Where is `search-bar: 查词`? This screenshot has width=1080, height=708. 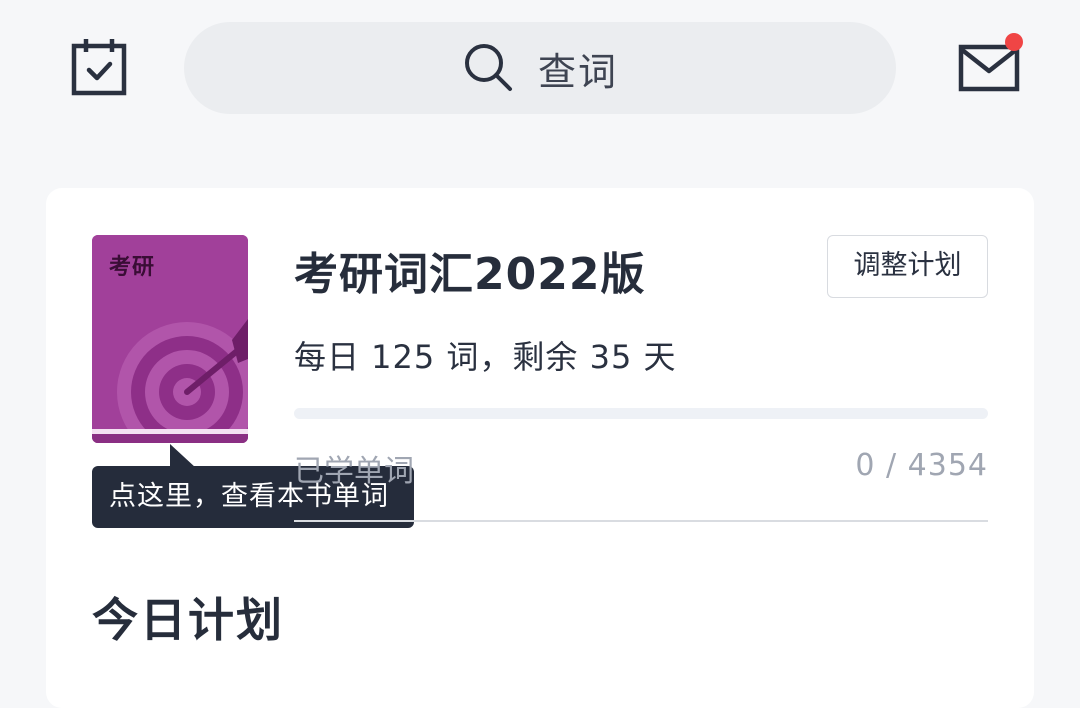
search-bar: 查词 is located at coordinates (540, 68).